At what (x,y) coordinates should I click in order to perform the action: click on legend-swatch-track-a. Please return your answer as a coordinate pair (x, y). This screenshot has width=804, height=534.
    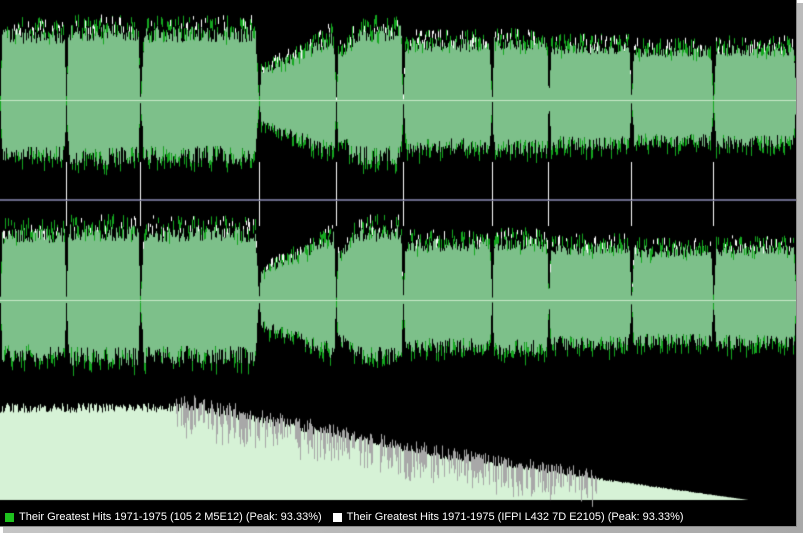
    Looking at the image, I should click on (9, 517).